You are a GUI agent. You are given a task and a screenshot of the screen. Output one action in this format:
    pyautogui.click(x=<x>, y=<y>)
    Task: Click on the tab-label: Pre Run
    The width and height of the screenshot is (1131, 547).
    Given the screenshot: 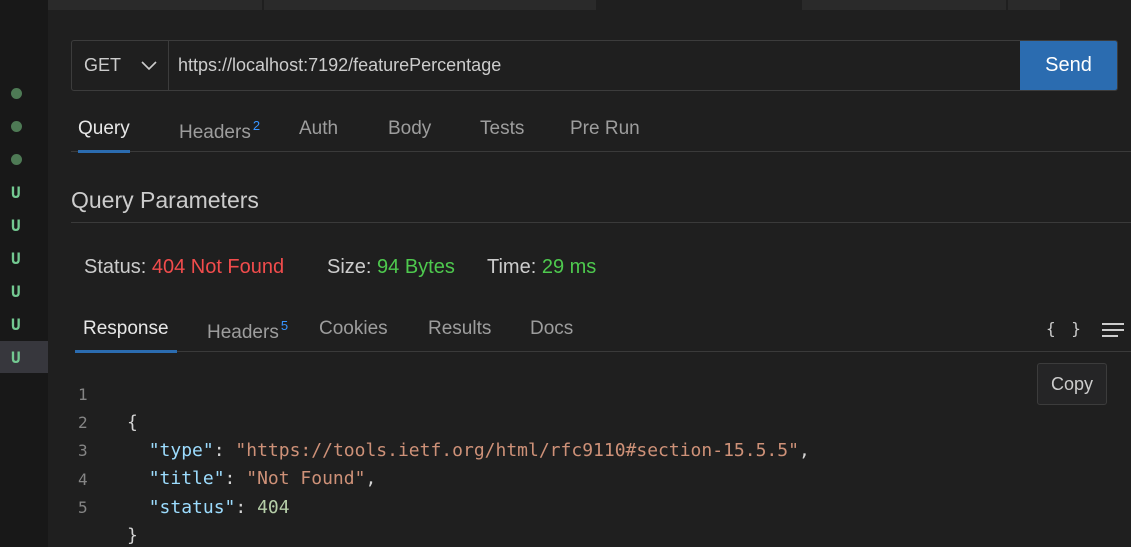 What is the action you would take?
    pyautogui.click(x=605, y=128)
    